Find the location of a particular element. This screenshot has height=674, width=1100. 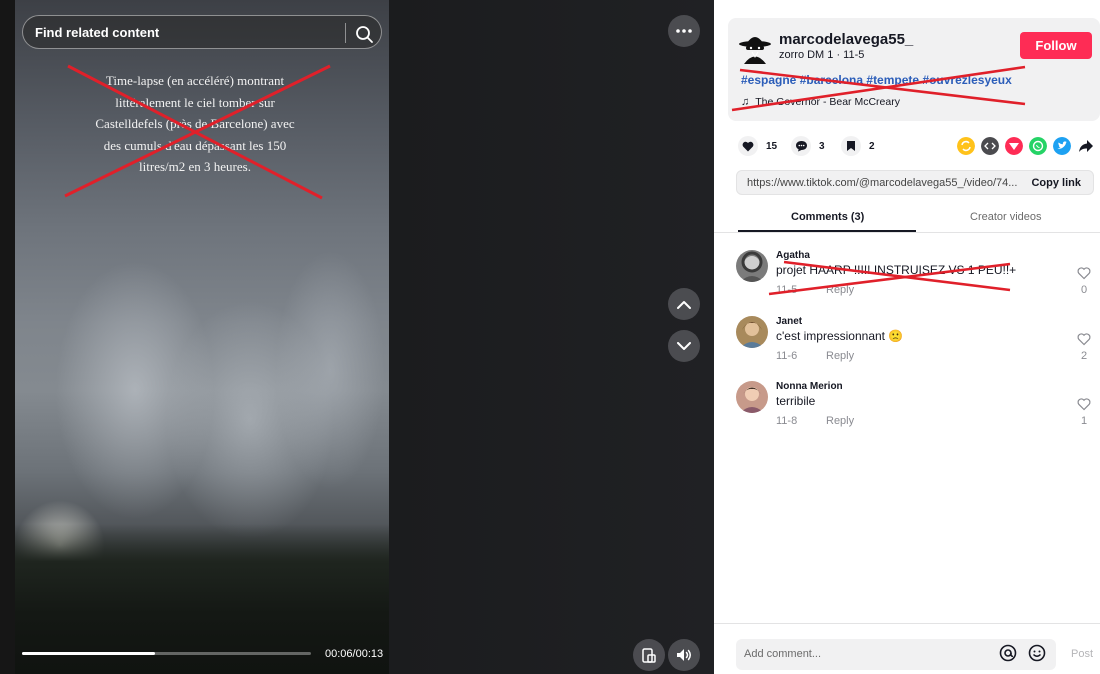

chevron-down-icon is located at coordinates (684, 345).